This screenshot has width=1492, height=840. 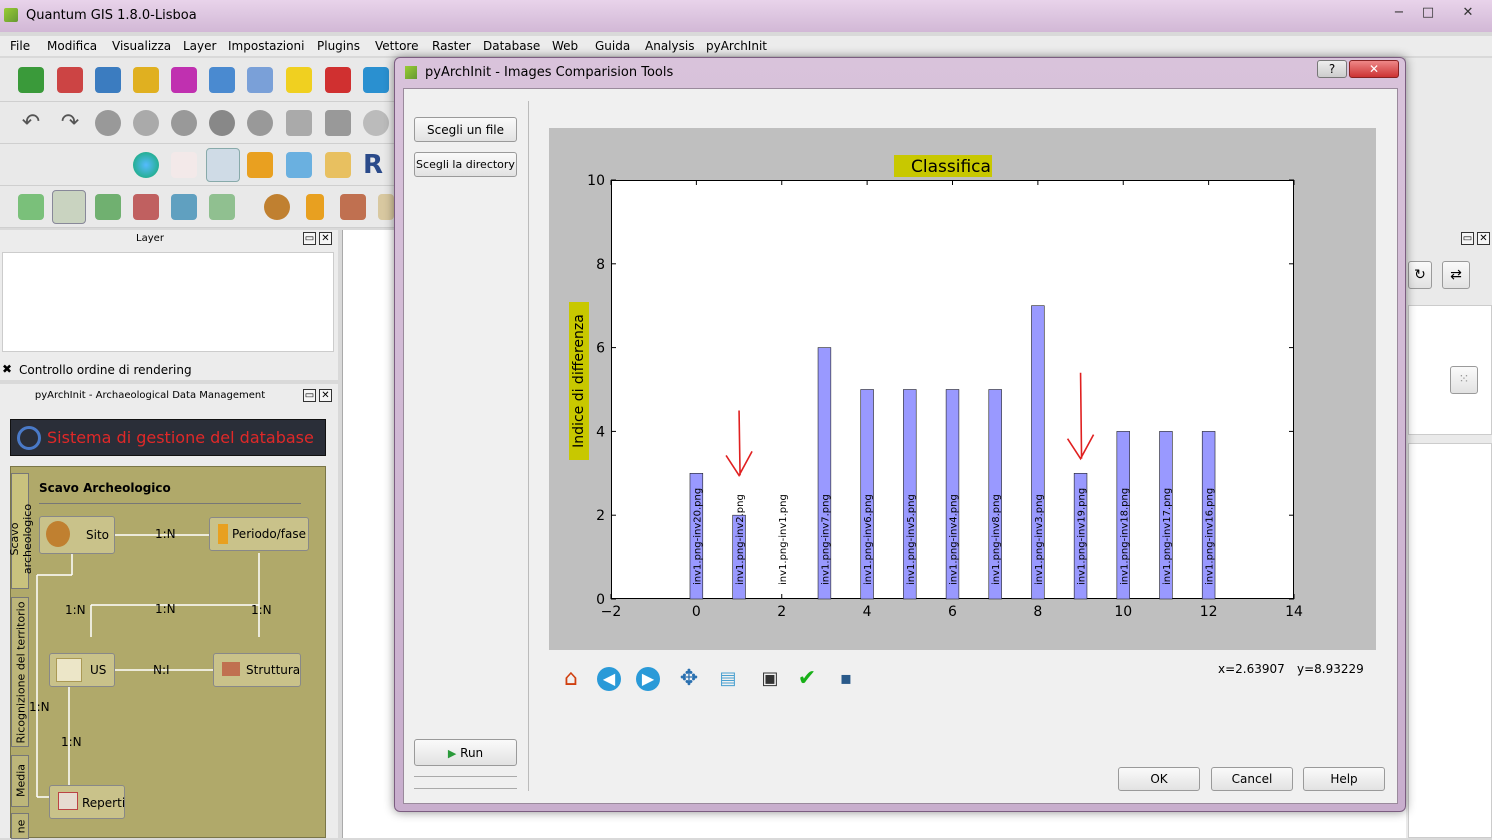 I want to click on sito-icon, so click(x=277, y=207).